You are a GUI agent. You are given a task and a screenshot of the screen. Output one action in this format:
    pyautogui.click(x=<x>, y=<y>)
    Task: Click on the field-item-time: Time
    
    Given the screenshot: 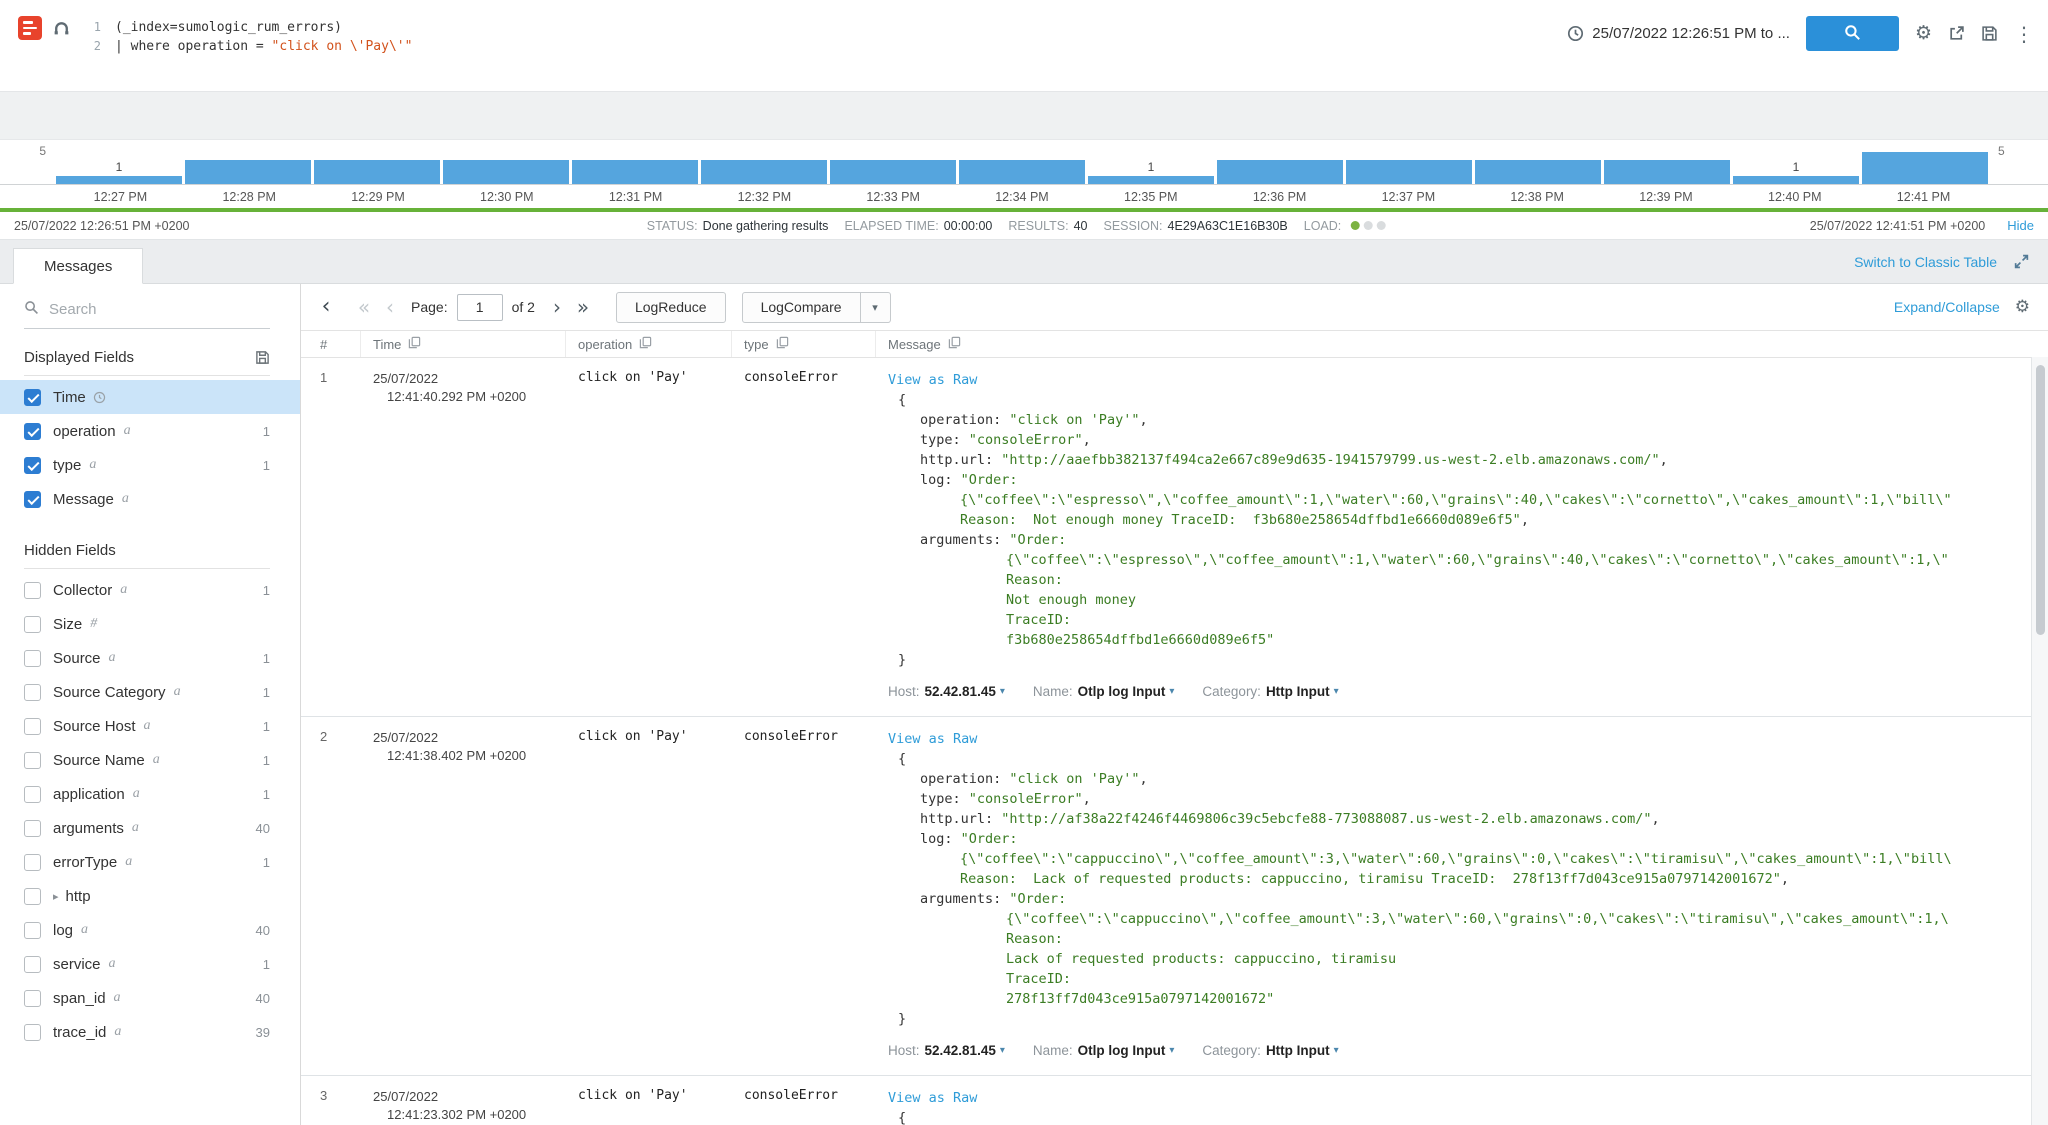 What is the action you would take?
    pyautogui.click(x=150, y=397)
    